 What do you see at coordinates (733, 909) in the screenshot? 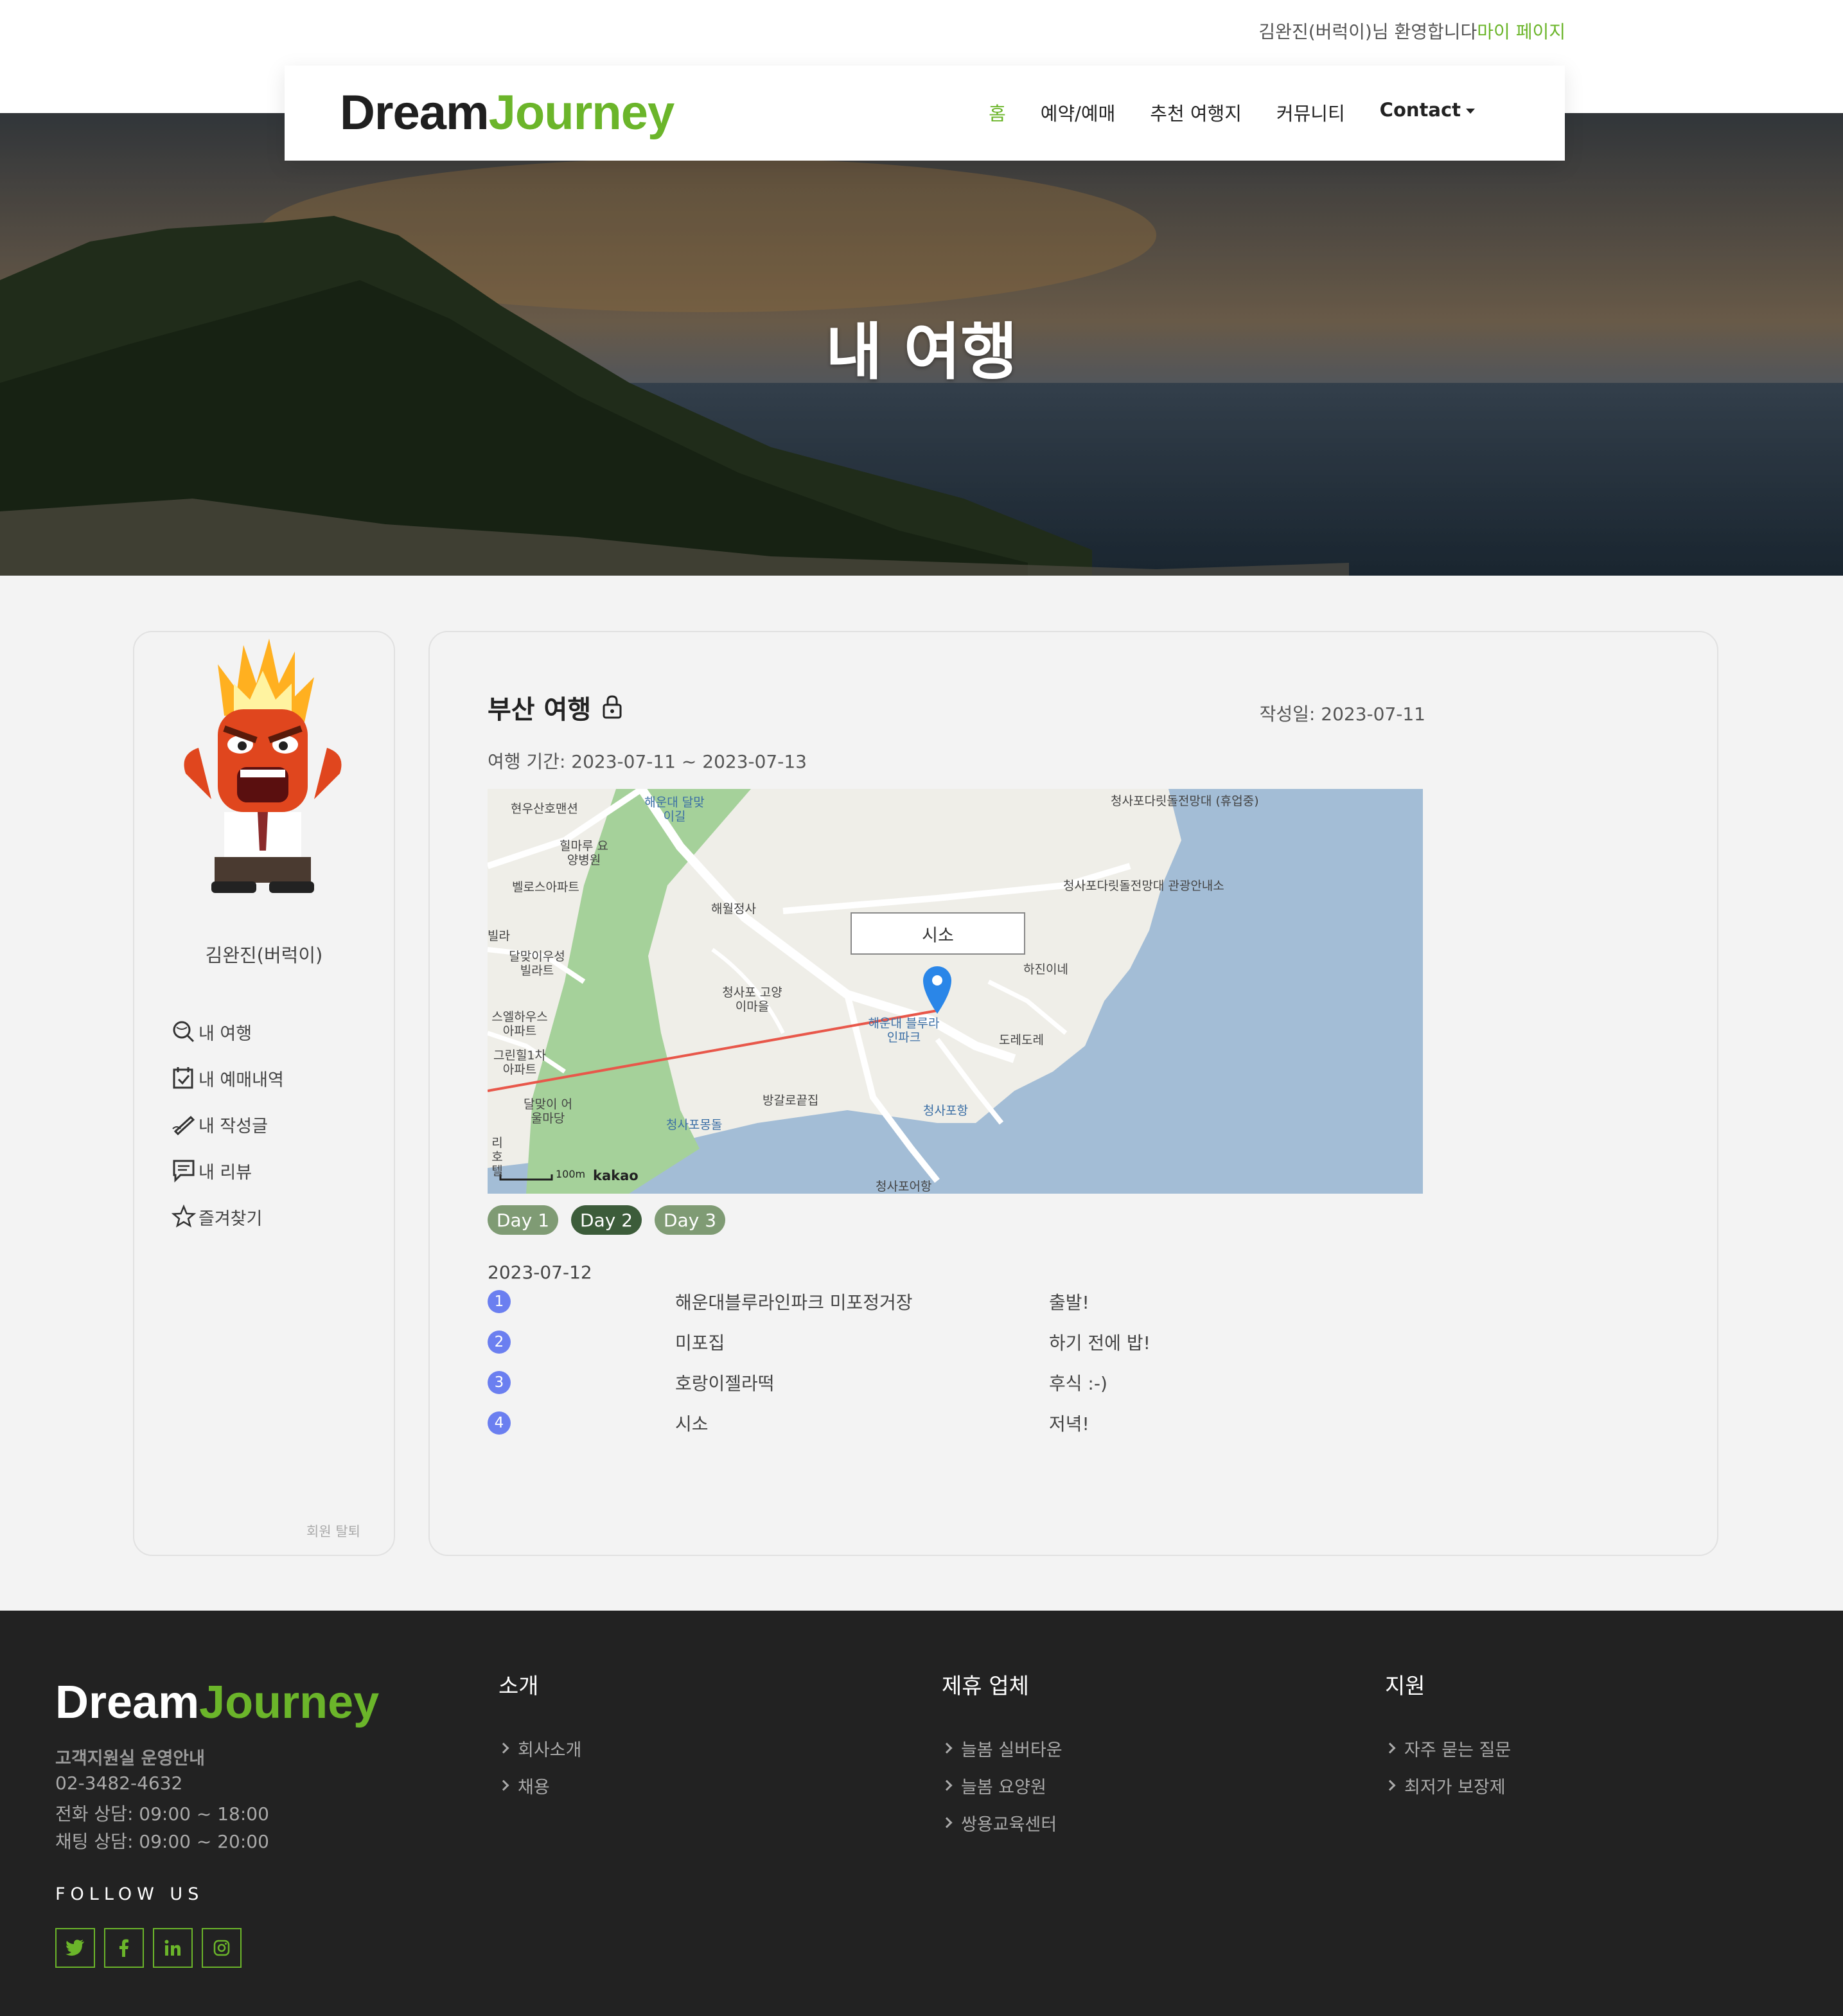
I see `map-label: 해월정사` at bounding box center [733, 909].